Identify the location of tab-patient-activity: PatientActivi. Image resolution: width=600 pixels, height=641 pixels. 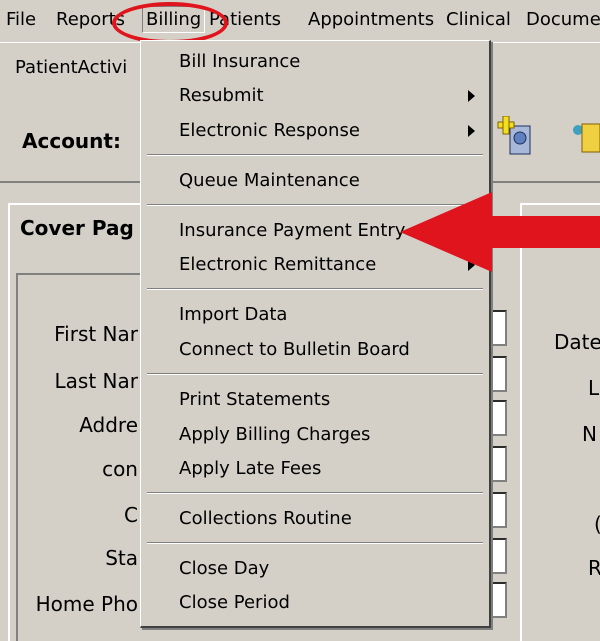
(71, 67).